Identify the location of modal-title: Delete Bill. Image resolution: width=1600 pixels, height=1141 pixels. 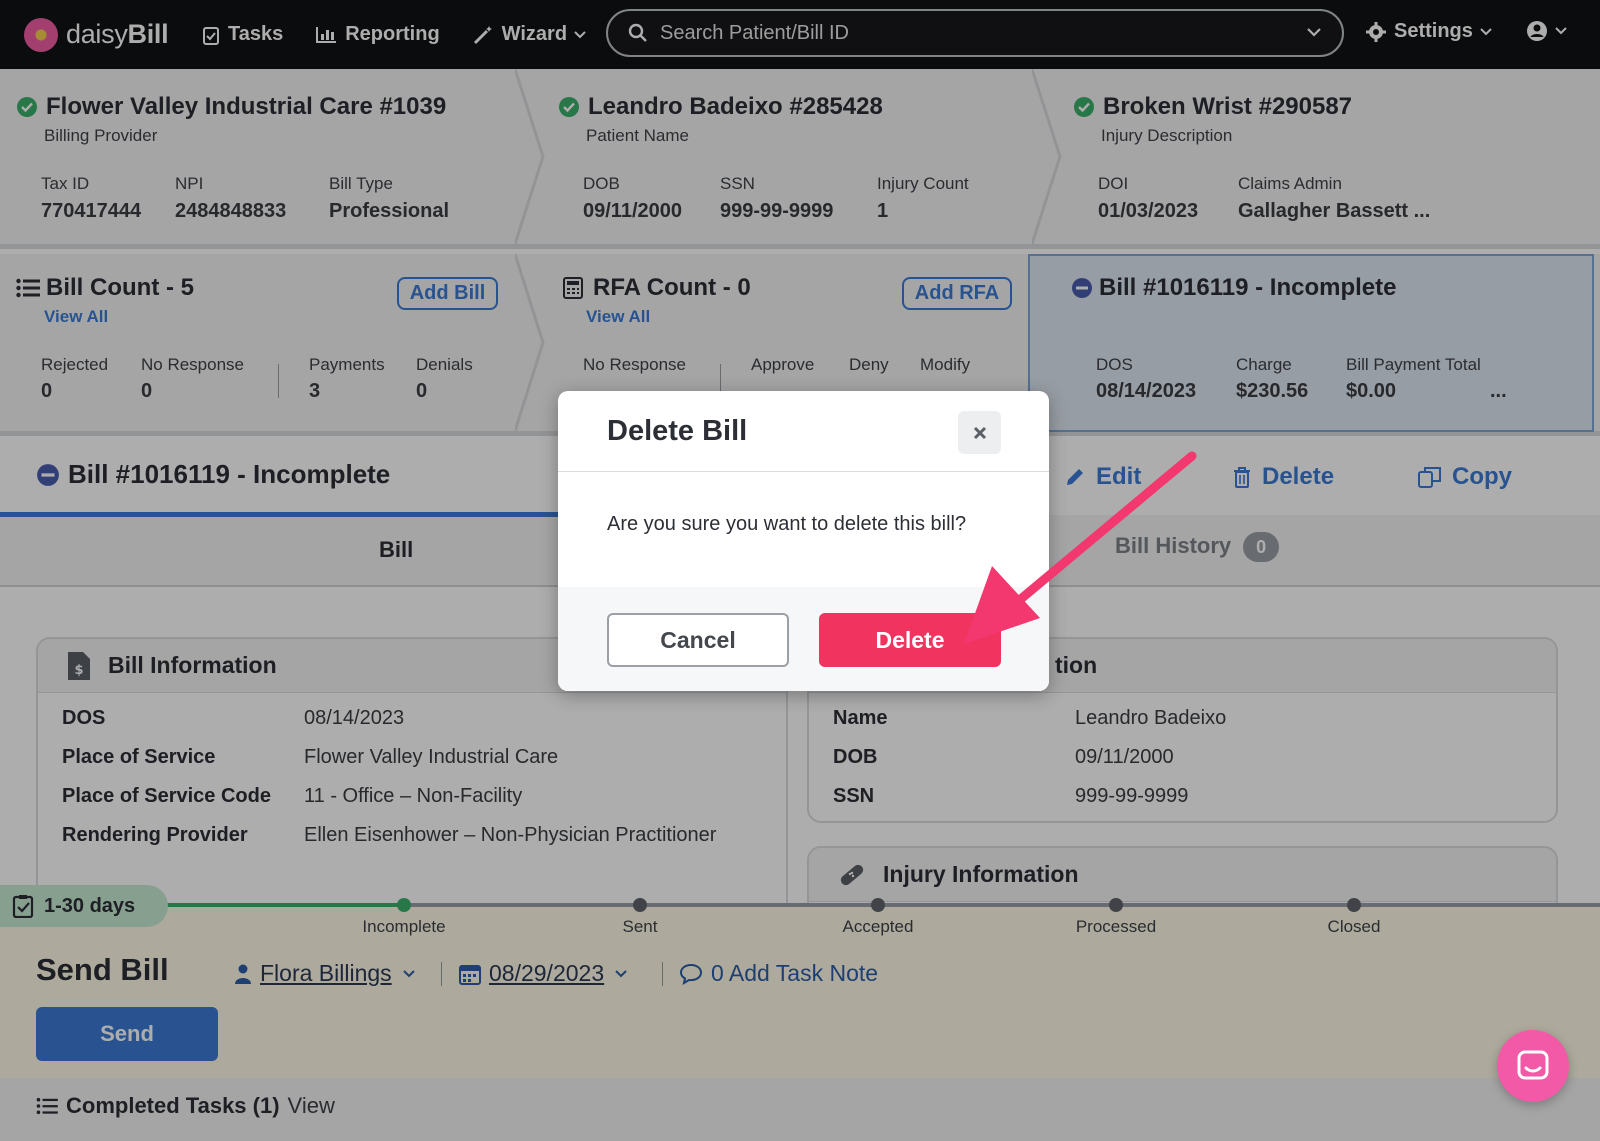
(677, 431).